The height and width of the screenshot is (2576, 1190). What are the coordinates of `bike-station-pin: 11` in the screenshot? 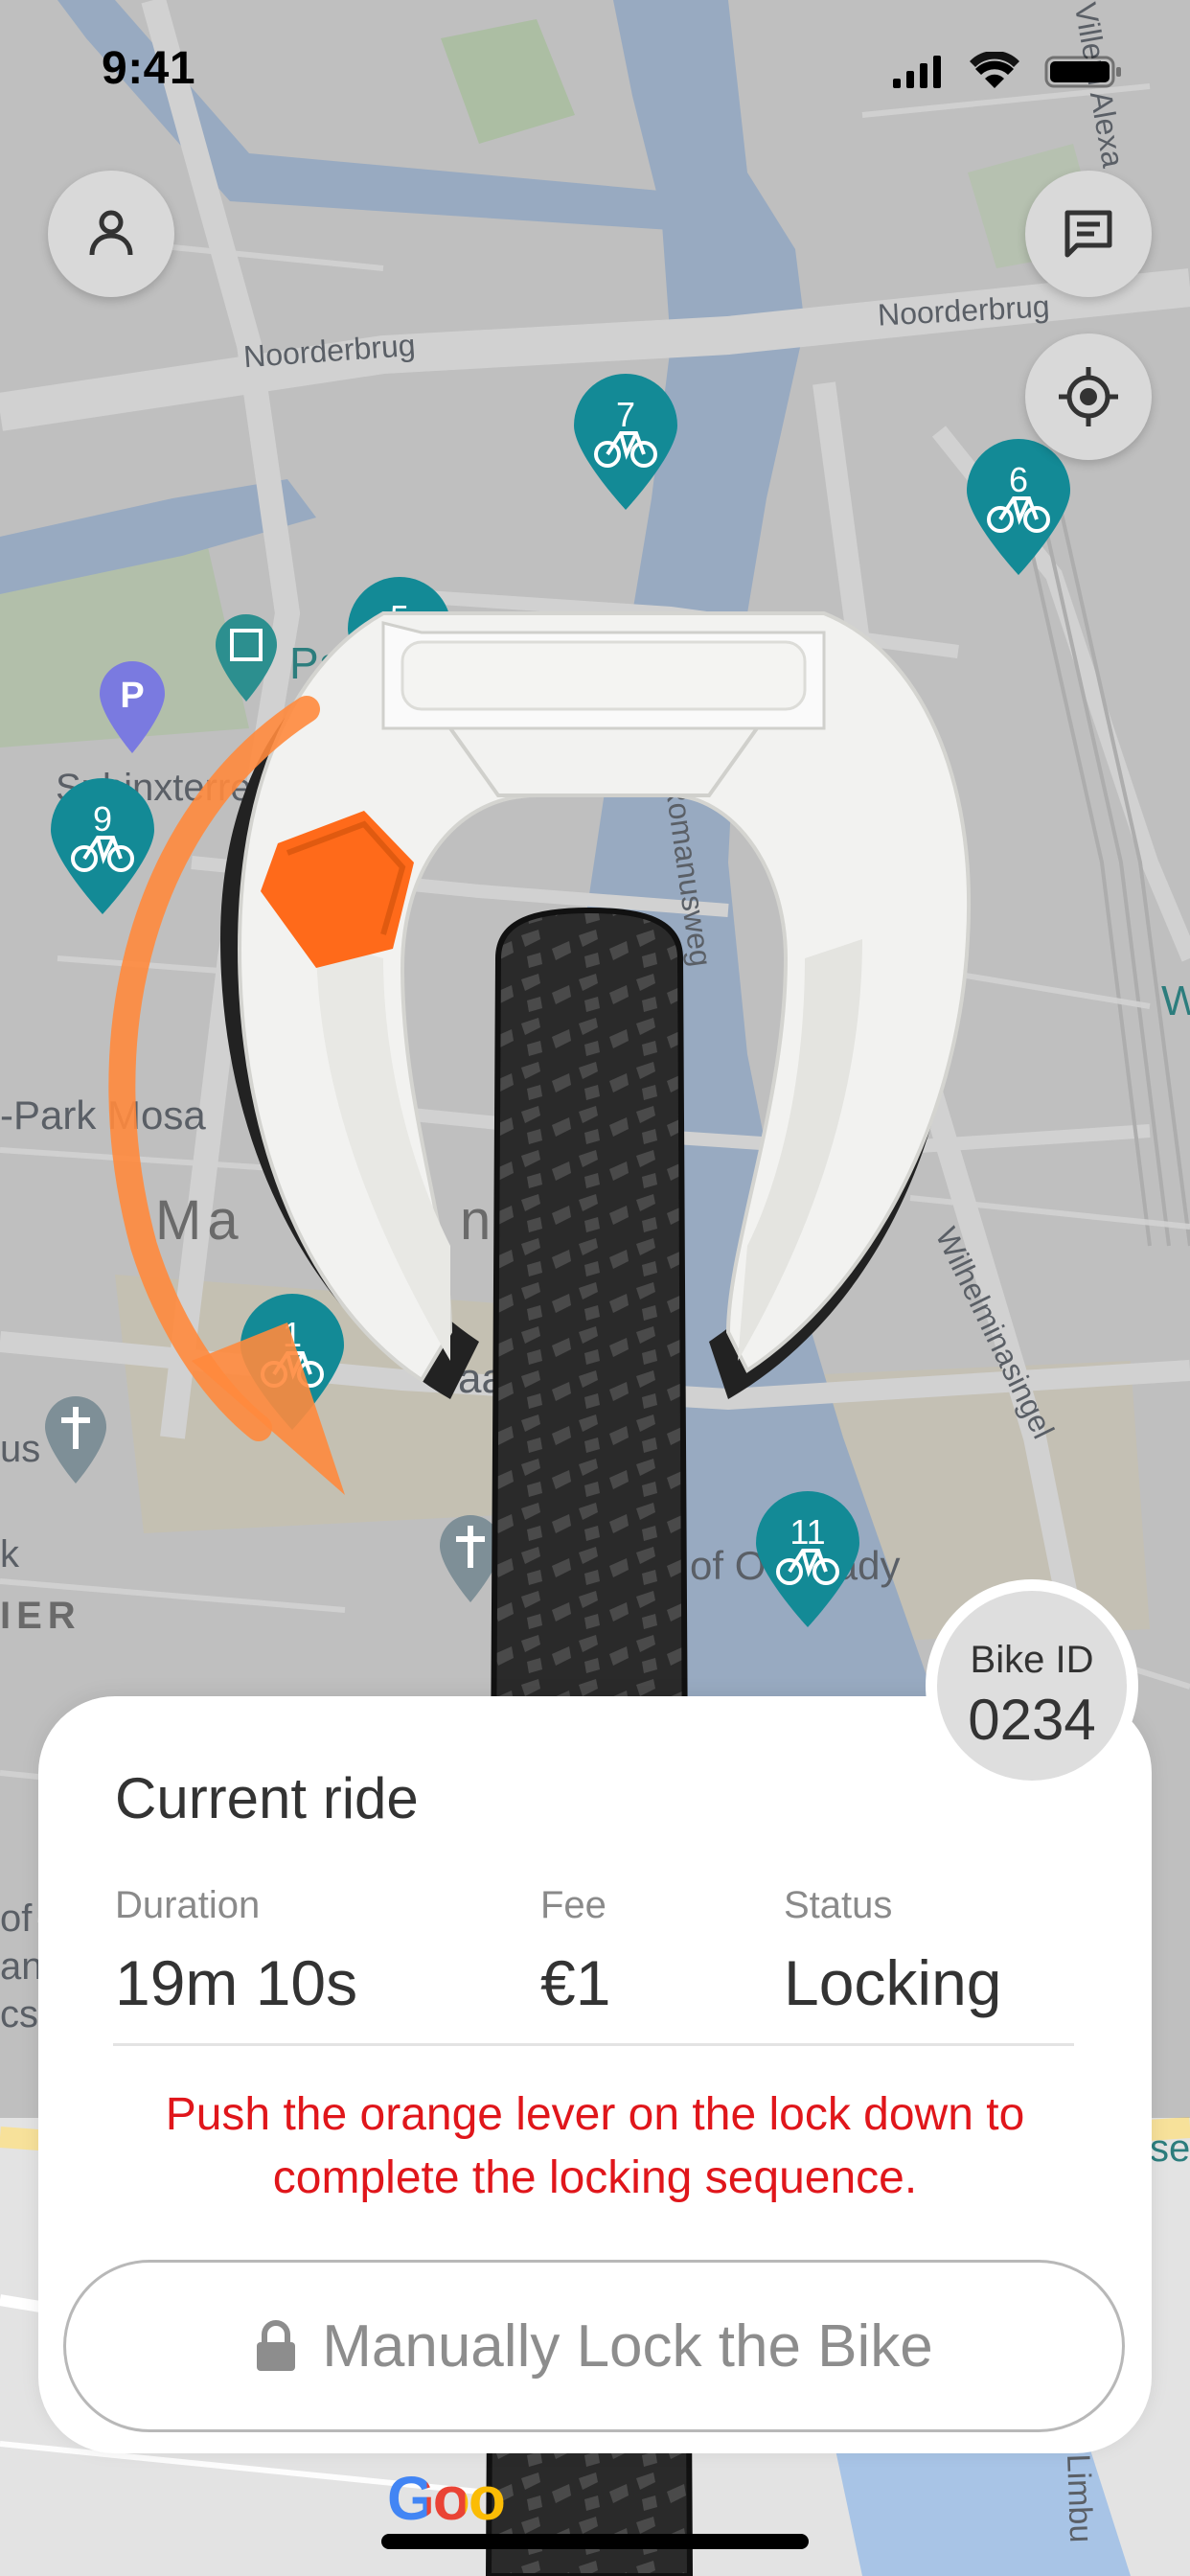 It's located at (808, 1559).